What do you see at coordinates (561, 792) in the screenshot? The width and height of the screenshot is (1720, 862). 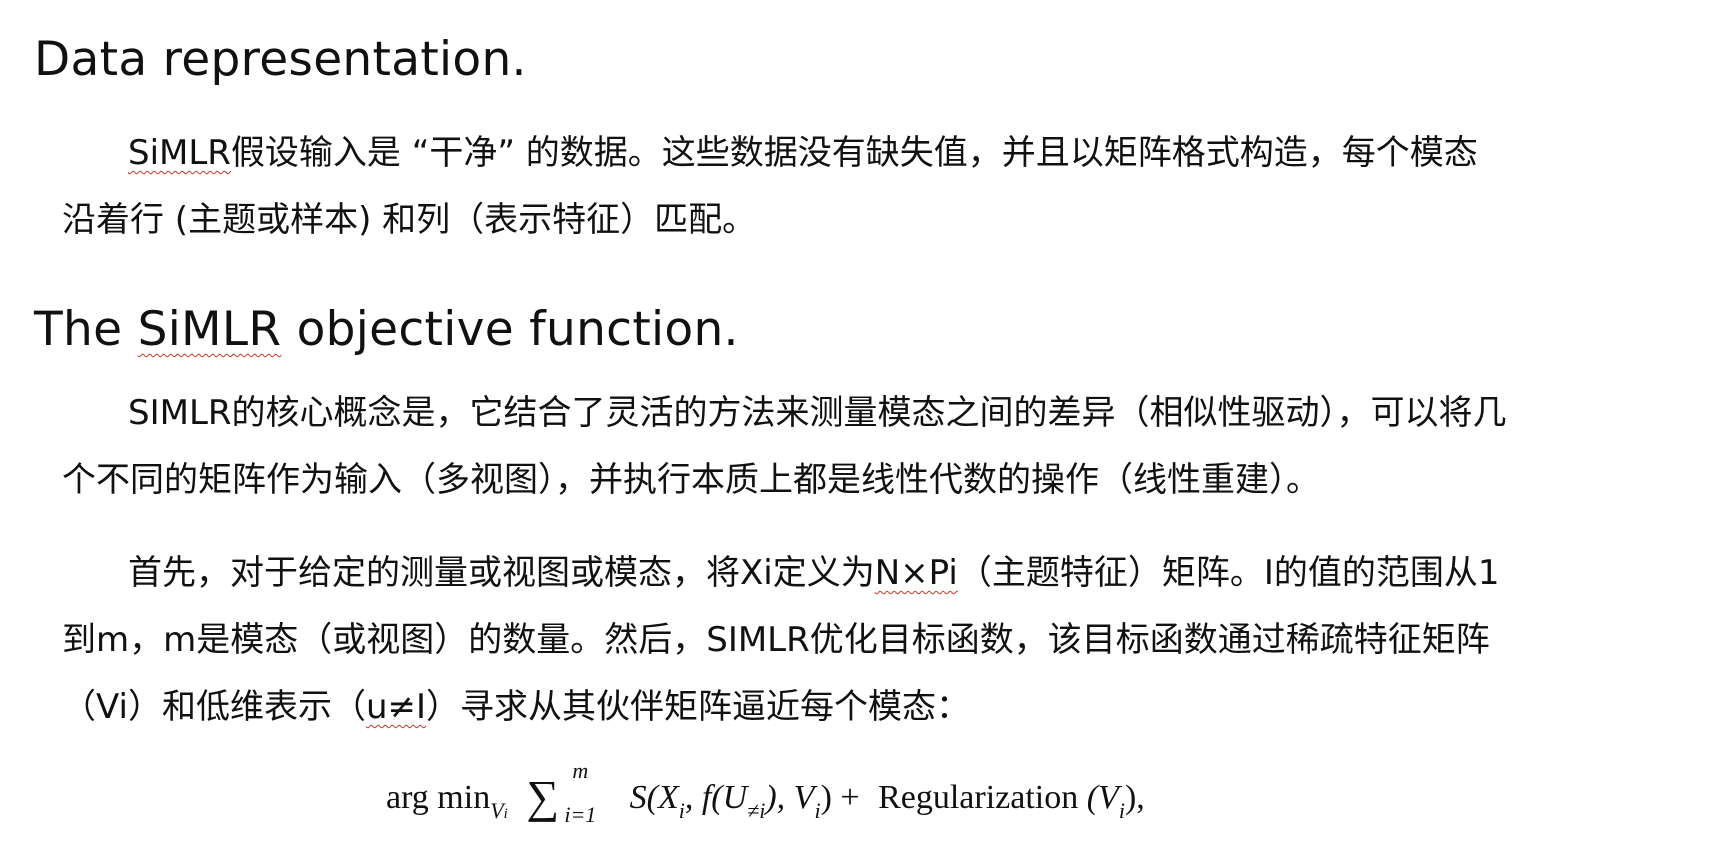 I see `summation-symbol: ∑ m i=1` at bounding box center [561, 792].